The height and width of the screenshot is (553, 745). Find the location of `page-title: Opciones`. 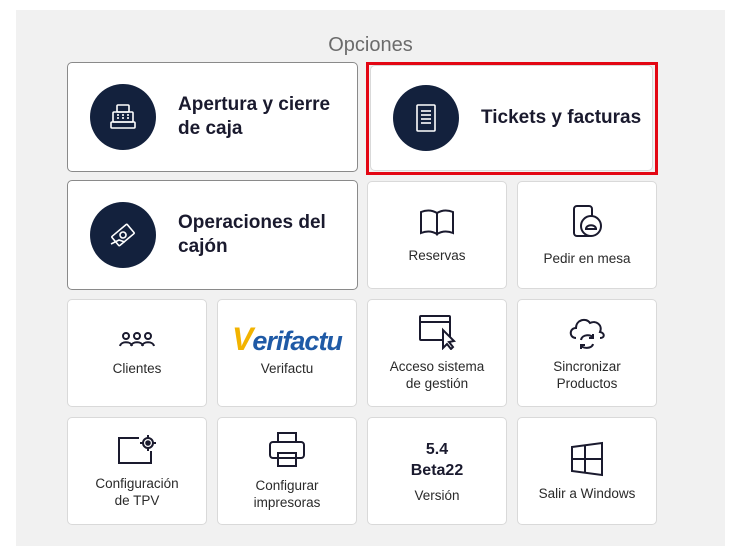

page-title: Opciones is located at coordinates (370, 45).